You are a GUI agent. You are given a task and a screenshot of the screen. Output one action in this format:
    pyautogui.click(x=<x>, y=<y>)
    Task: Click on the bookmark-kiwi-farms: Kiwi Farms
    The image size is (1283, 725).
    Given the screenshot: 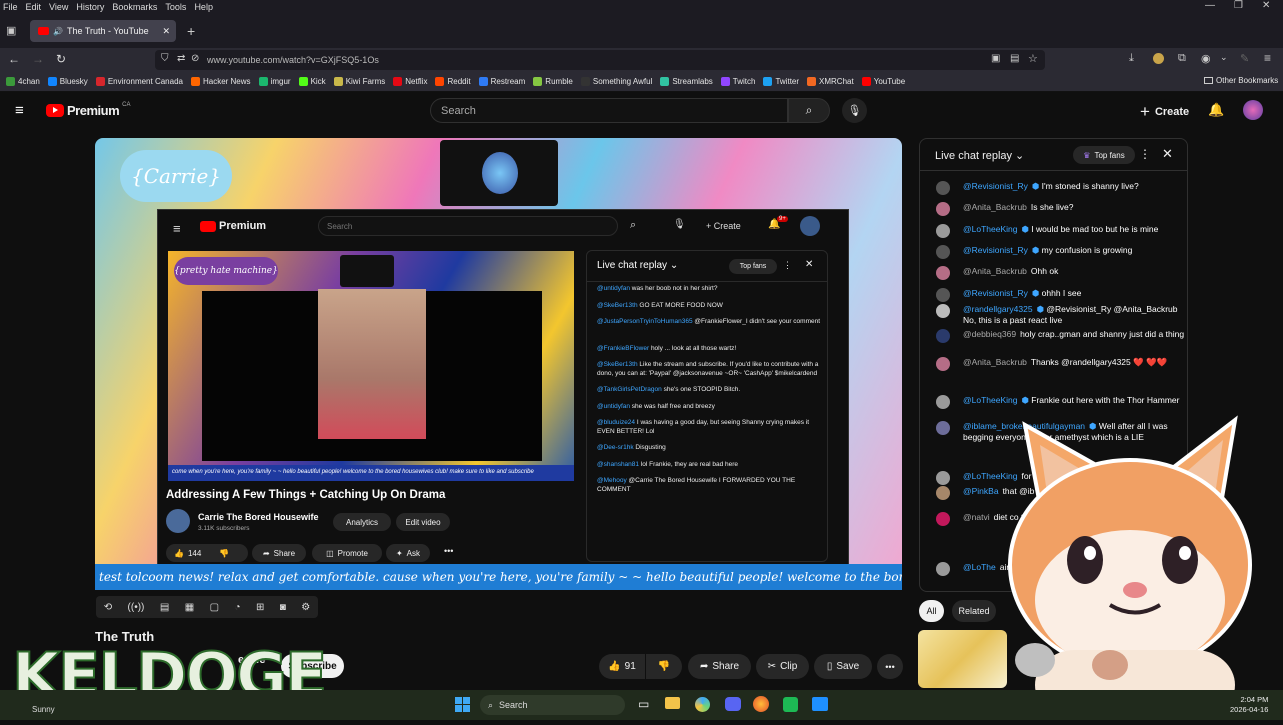 What is the action you would take?
    pyautogui.click(x=359, y=81)
    